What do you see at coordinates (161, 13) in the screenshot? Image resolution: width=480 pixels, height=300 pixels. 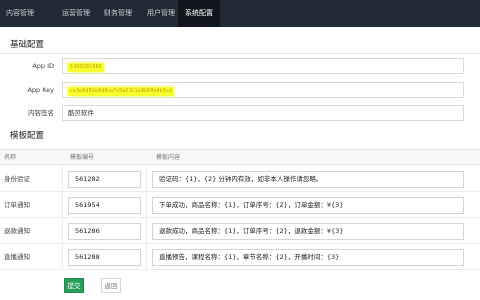 I see `nav-item-users: 用户管理` at bounding box center [161, 13].